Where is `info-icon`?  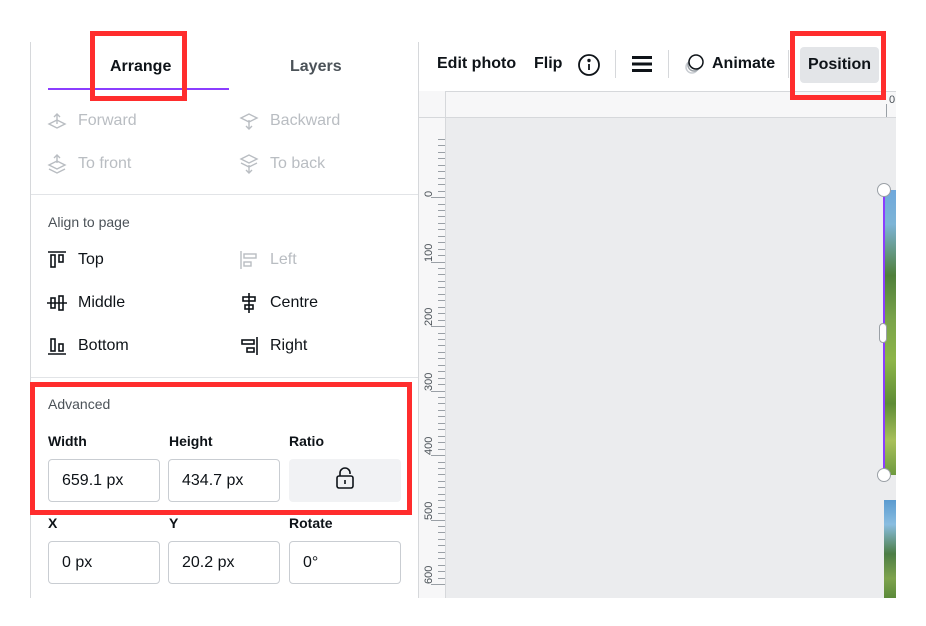 info-icon is located at coordinates (589, 67).